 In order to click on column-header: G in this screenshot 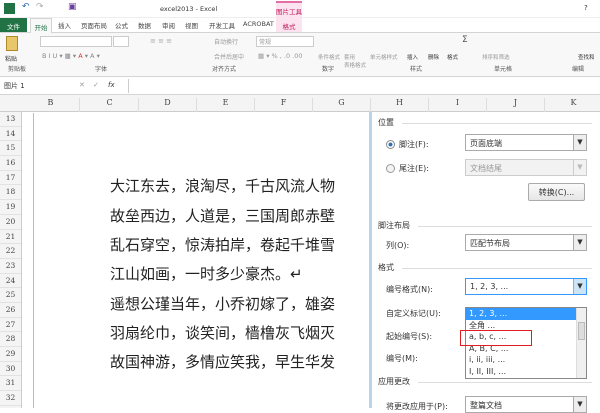, I will do `click(342, 105)`.